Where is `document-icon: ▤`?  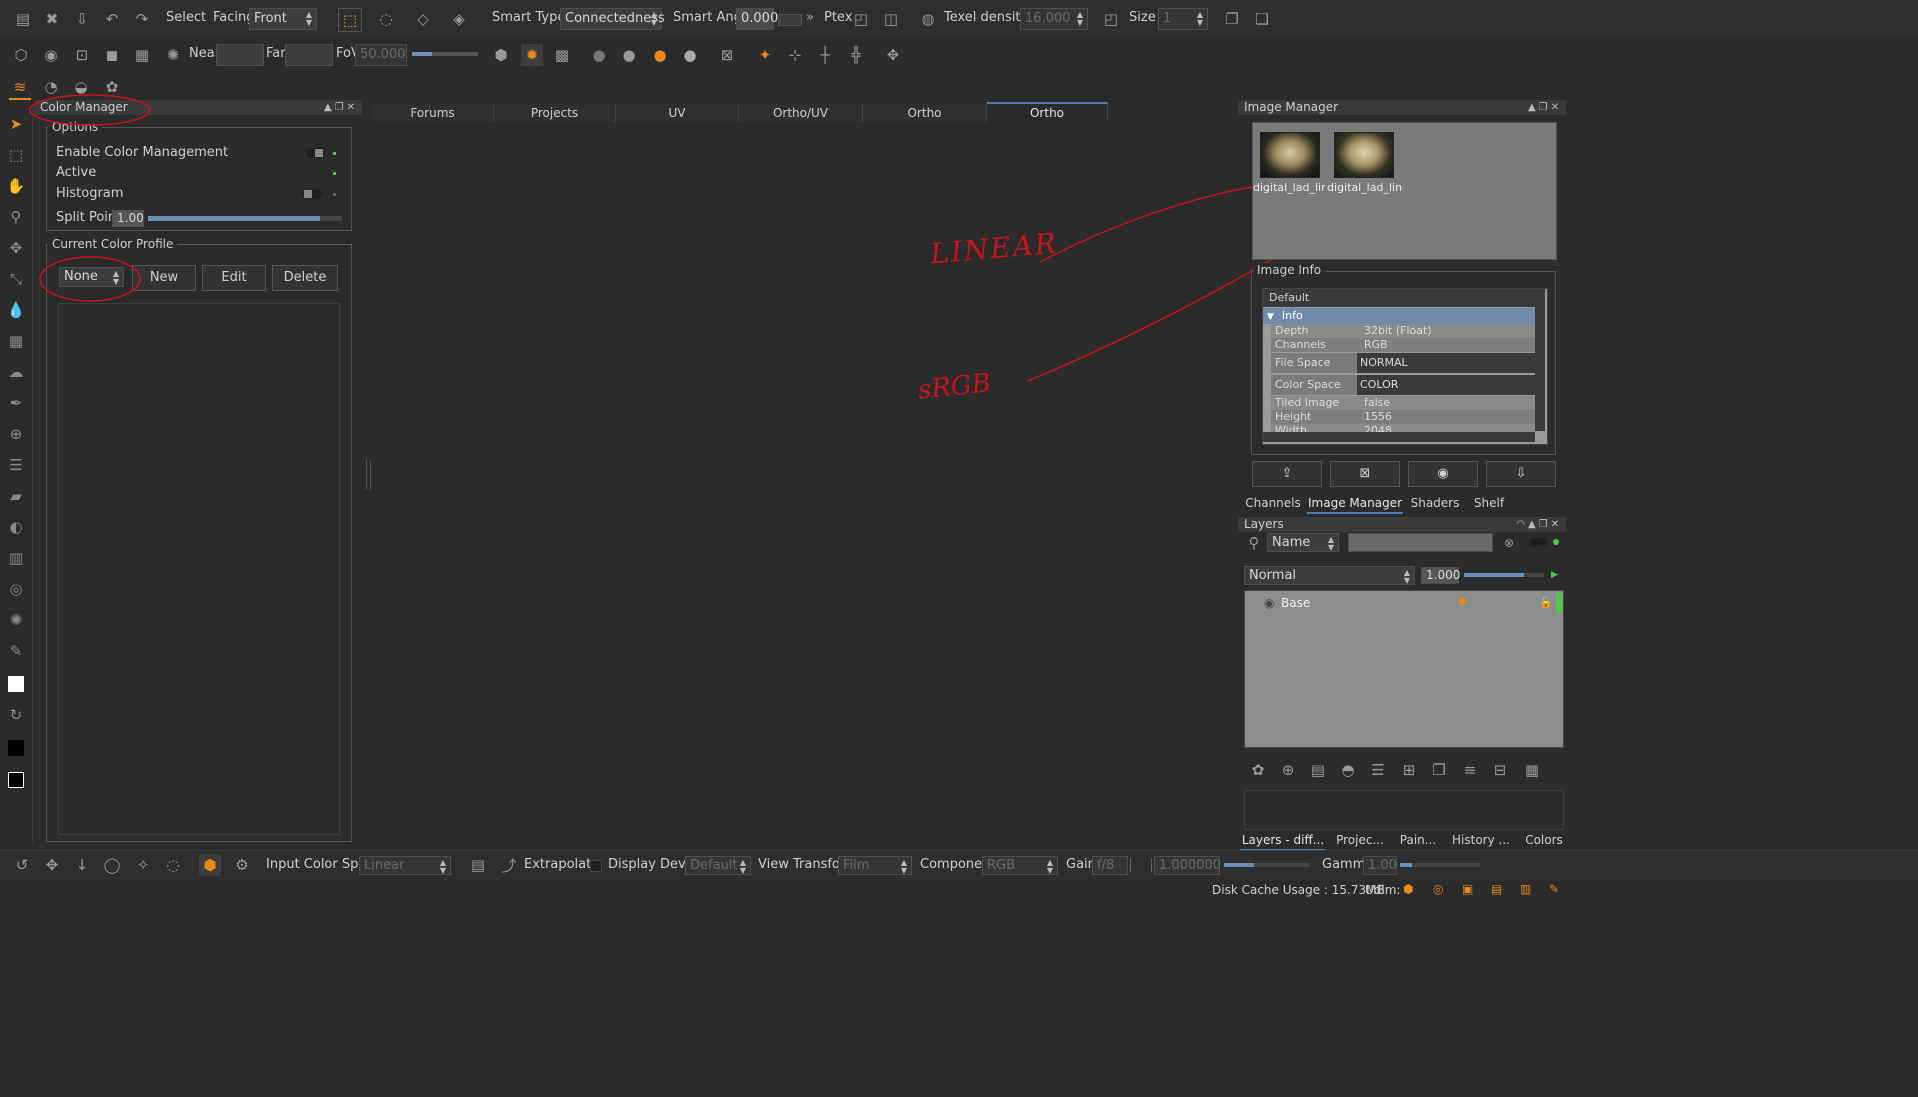
document-icon: ▤ is located at coordinates (478, 865).